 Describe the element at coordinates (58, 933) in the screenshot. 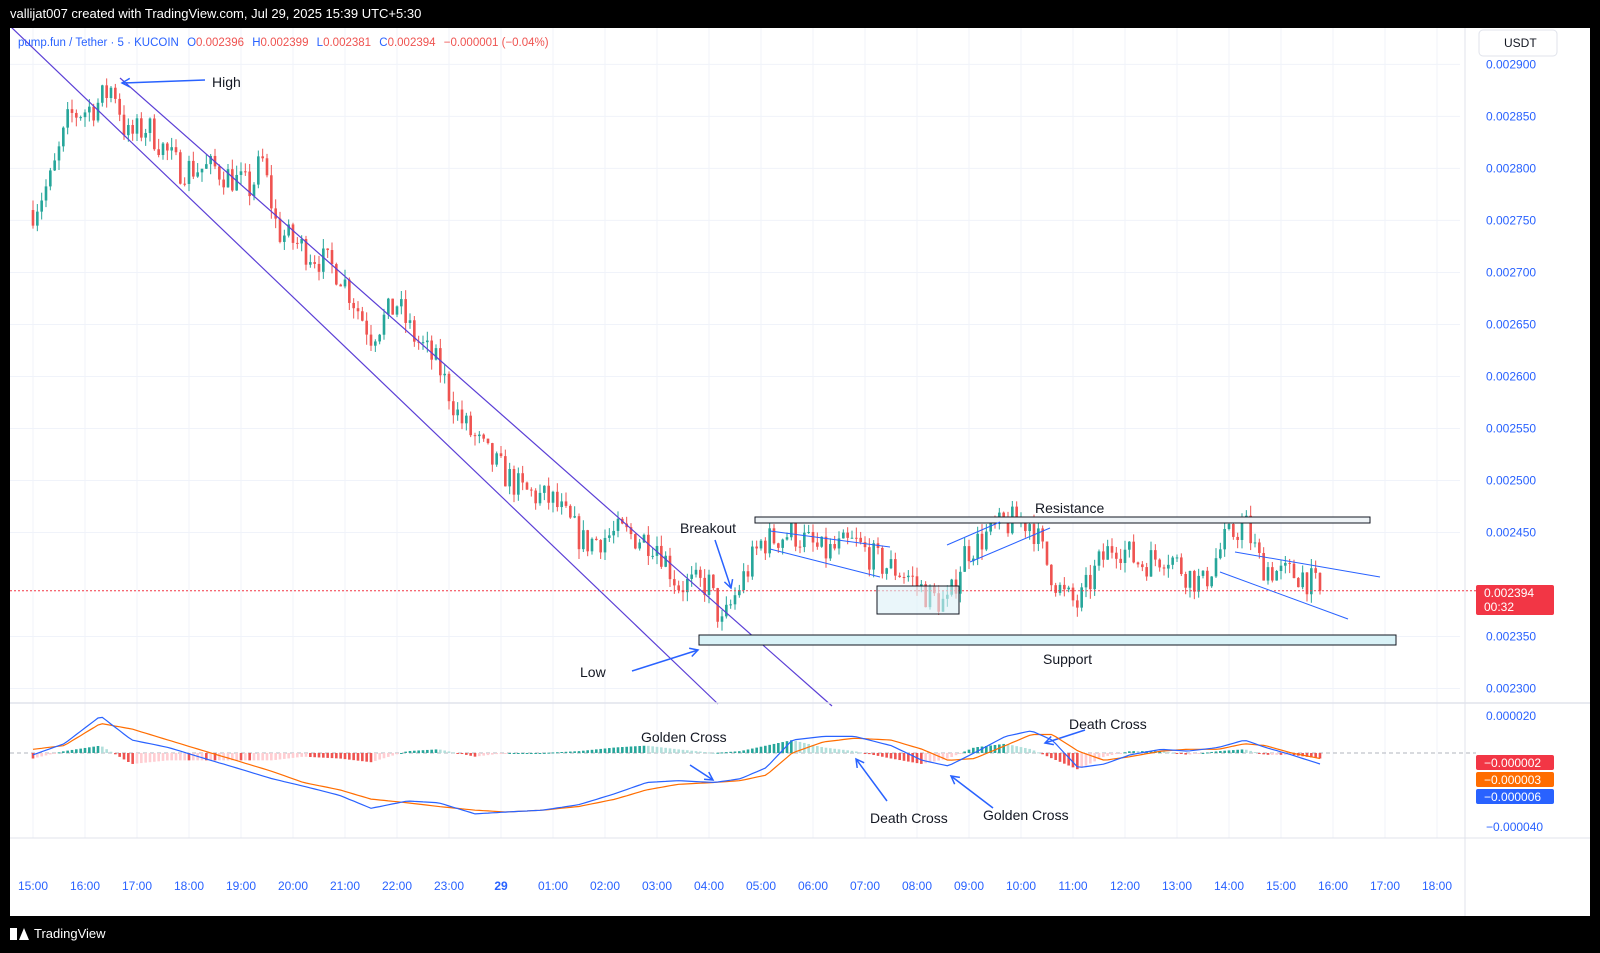

I see `footer: TradingView` at that location.